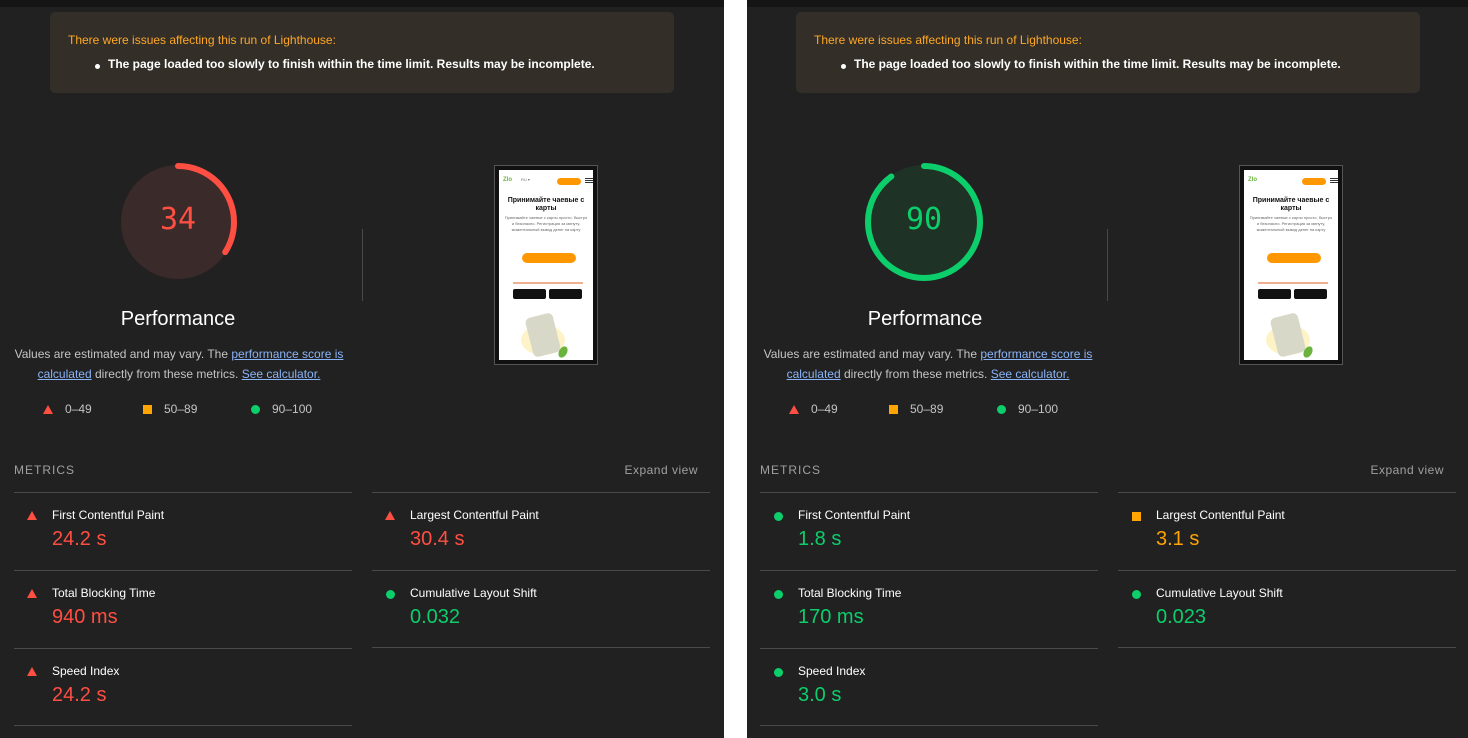  I want to click on gauge-score: 90, so click(924, 219).